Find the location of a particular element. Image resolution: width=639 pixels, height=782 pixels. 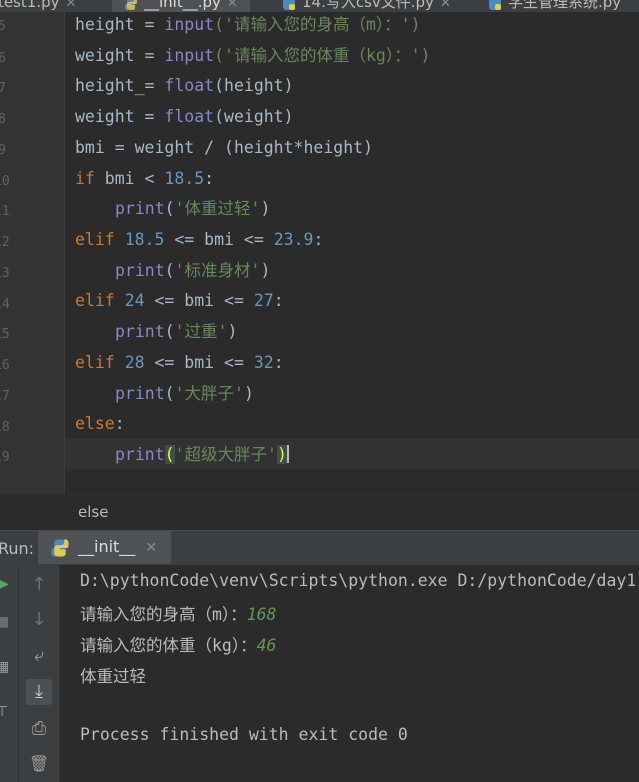

line-number: 8 is located at coordinates (3, 119).